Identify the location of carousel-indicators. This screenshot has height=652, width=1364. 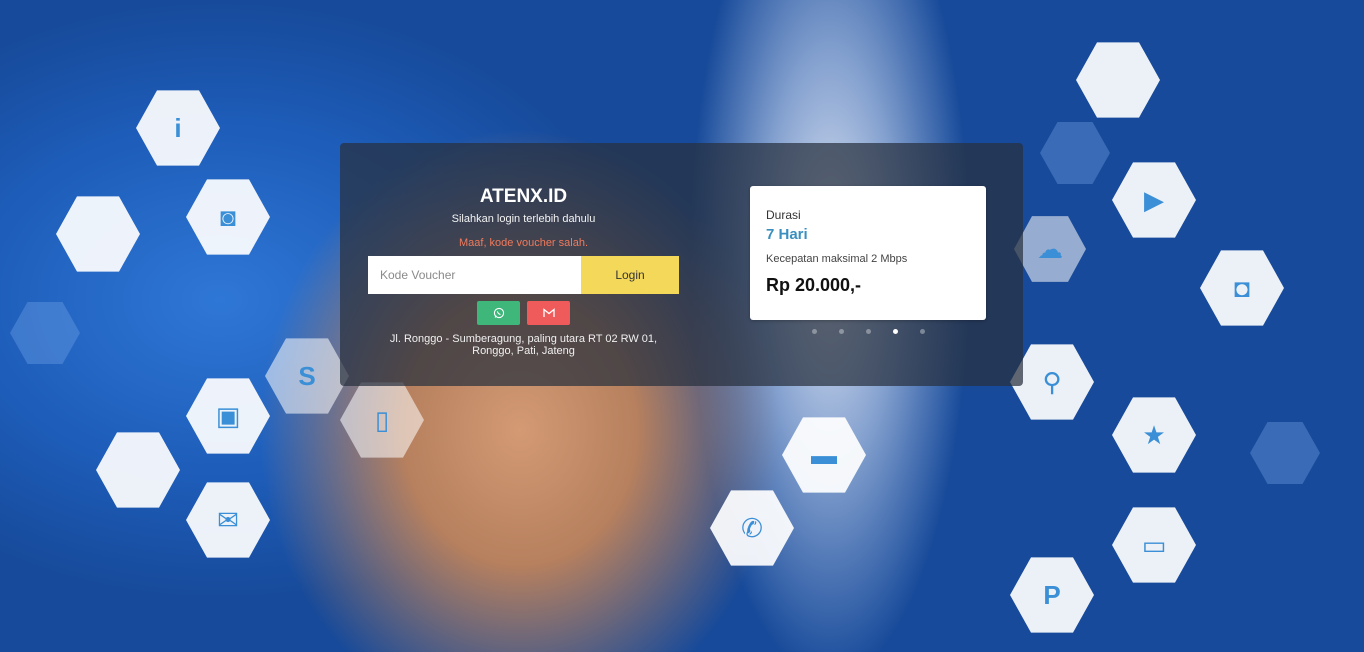
(869, 332).